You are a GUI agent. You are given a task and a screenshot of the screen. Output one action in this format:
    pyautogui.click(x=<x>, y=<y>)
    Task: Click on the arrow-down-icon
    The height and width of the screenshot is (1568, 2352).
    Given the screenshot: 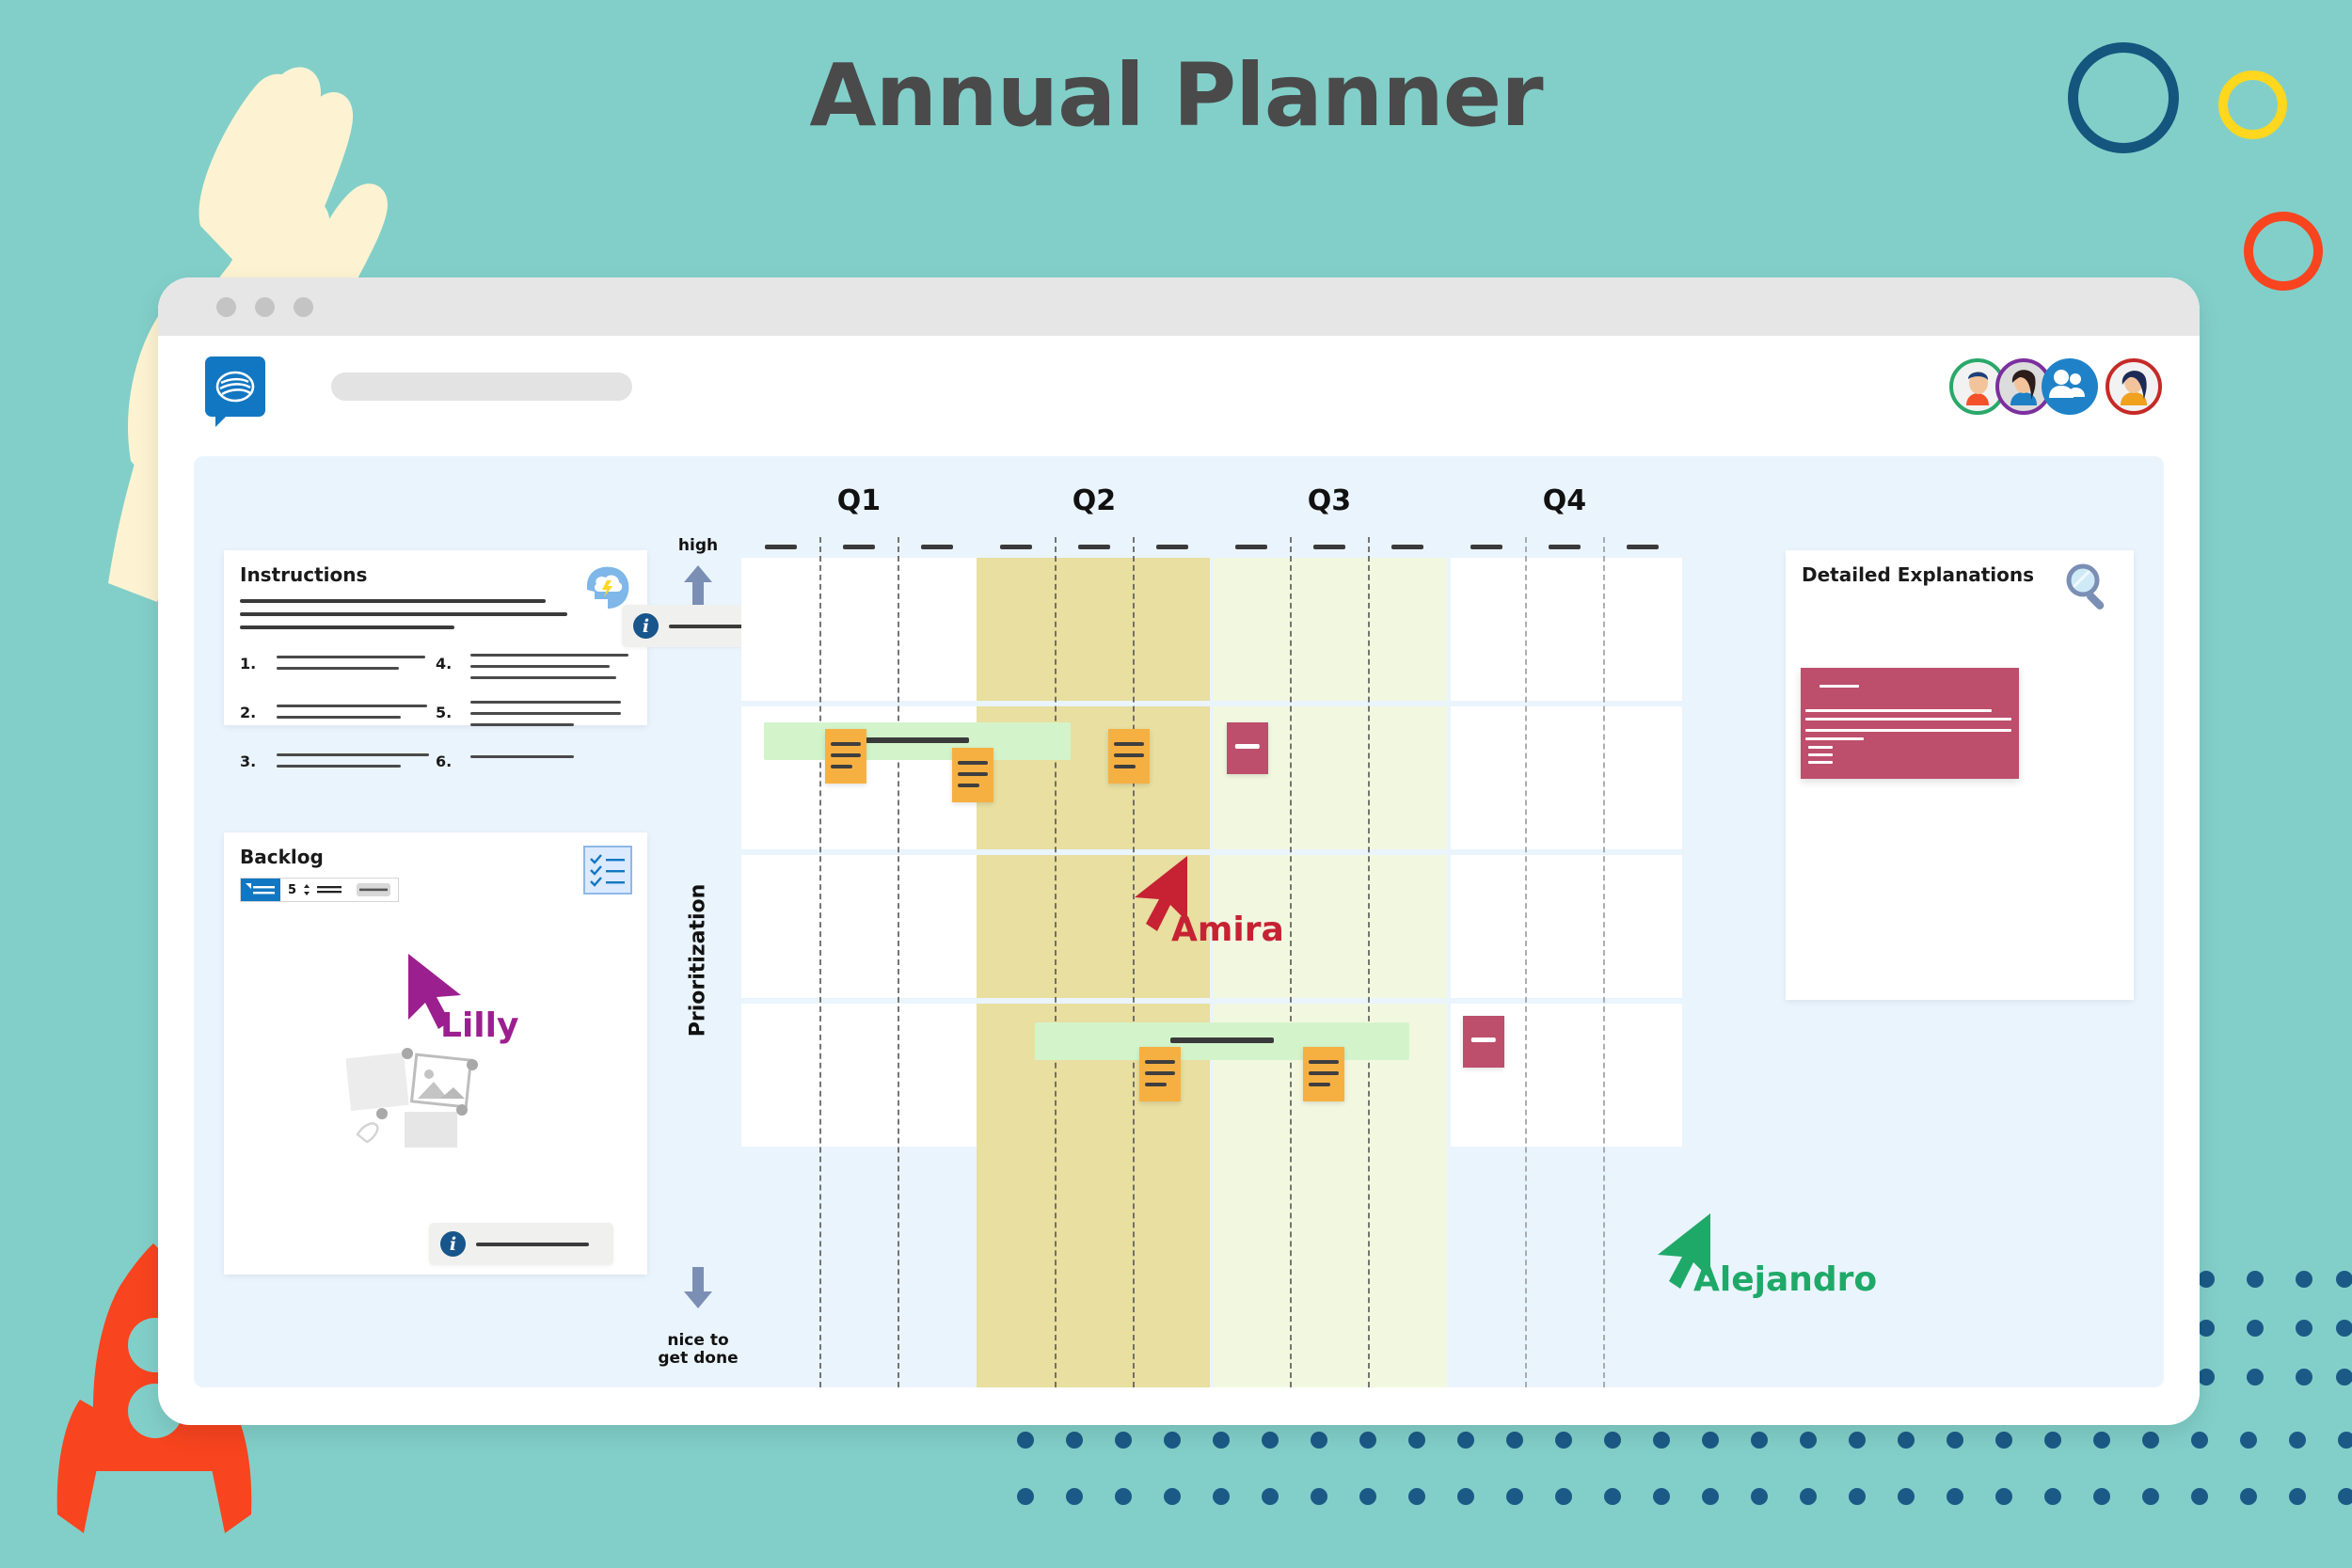 What is the action you would take?
    pyautogui.click(x=698, y=1287)
    